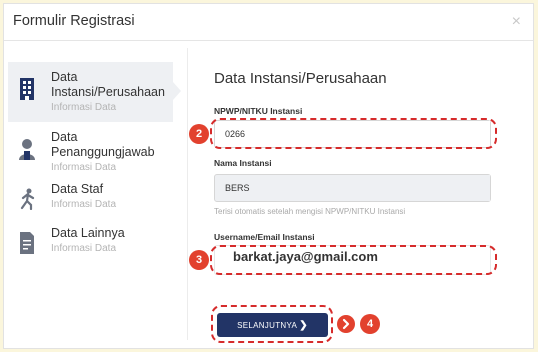 The height and width of the screenshot is (352, 538). Describe the element at coordinates (27, 199) in the screenshot. I see `running-person-icon` at that location.